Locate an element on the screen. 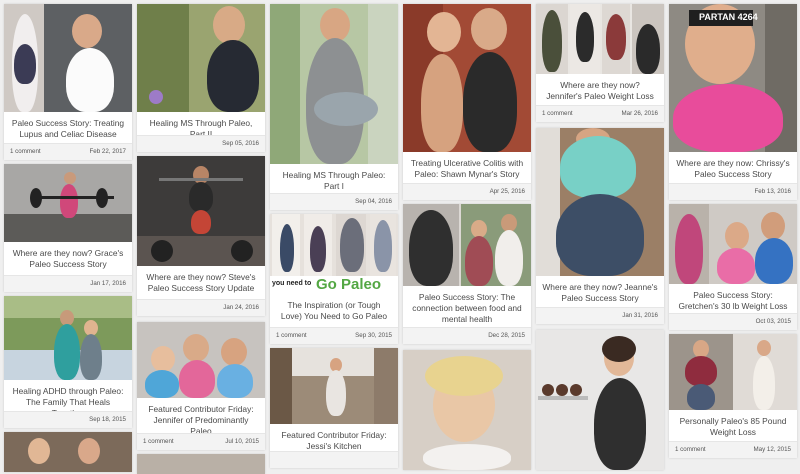  you-need-to-text: you need to is located at coordinates (292, 283).